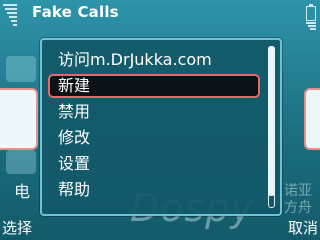 Image resolution: width=320 pixels, height=240 pixels. I want to click on menu-item-help: 帮助, so click(154, 190).